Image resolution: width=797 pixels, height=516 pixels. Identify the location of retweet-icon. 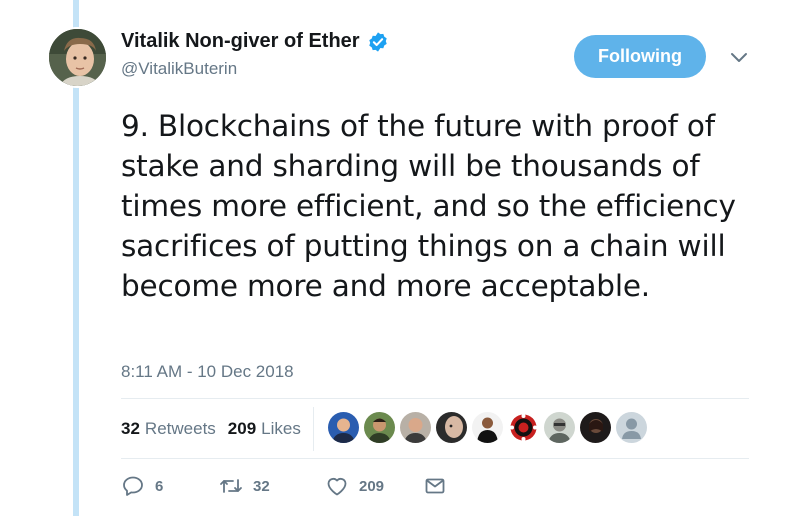
(231, 486).